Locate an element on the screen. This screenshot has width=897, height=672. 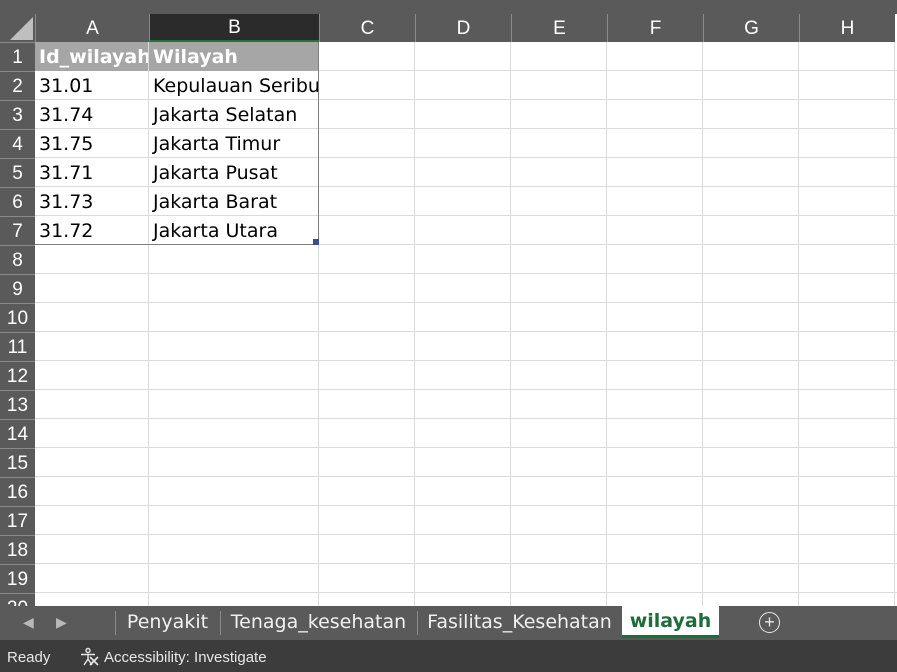
status-bar: Ready Accessibility: Investigate is located at coordinates (448, 656).